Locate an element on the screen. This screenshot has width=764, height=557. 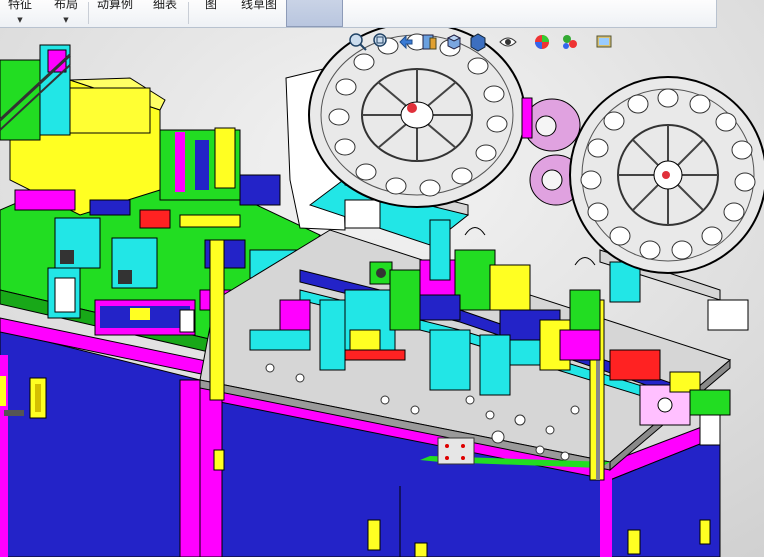
zoom-area-icon is located at coordinates (382, 42).